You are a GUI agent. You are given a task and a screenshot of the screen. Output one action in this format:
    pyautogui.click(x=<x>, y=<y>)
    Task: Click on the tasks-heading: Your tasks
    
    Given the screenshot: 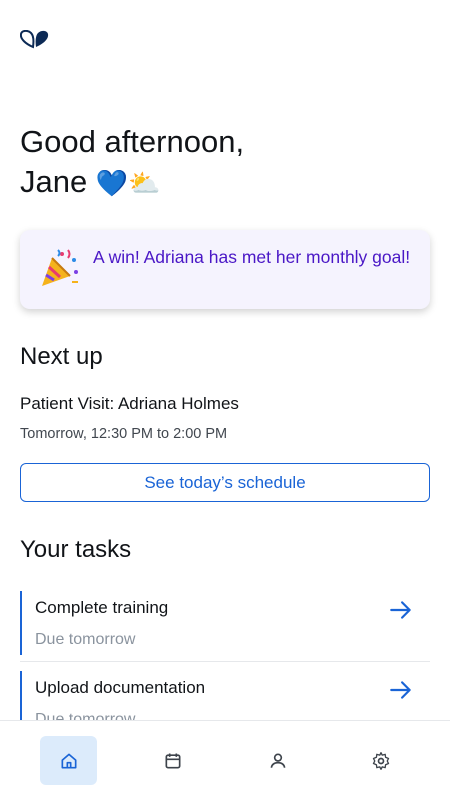 What is the action you would take?
    pyautogui.click(x=76, y=549)
    